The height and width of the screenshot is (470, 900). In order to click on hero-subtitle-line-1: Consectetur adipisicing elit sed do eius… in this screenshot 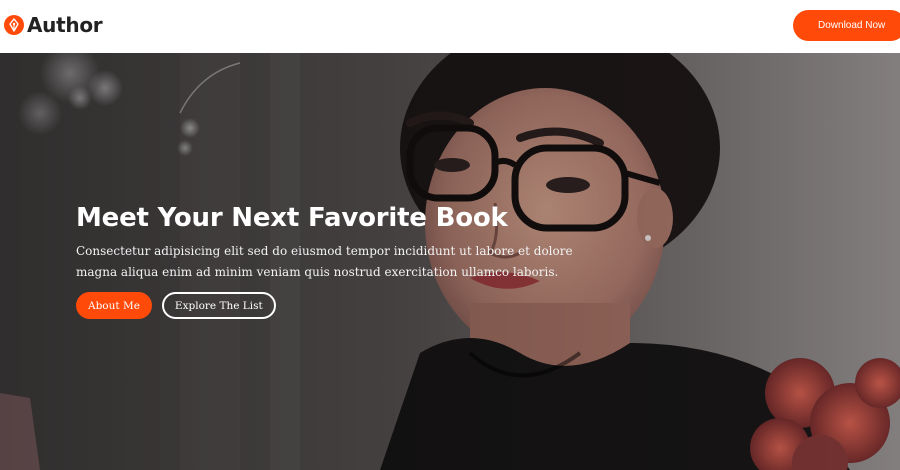, I will do `click(324, 251)`.